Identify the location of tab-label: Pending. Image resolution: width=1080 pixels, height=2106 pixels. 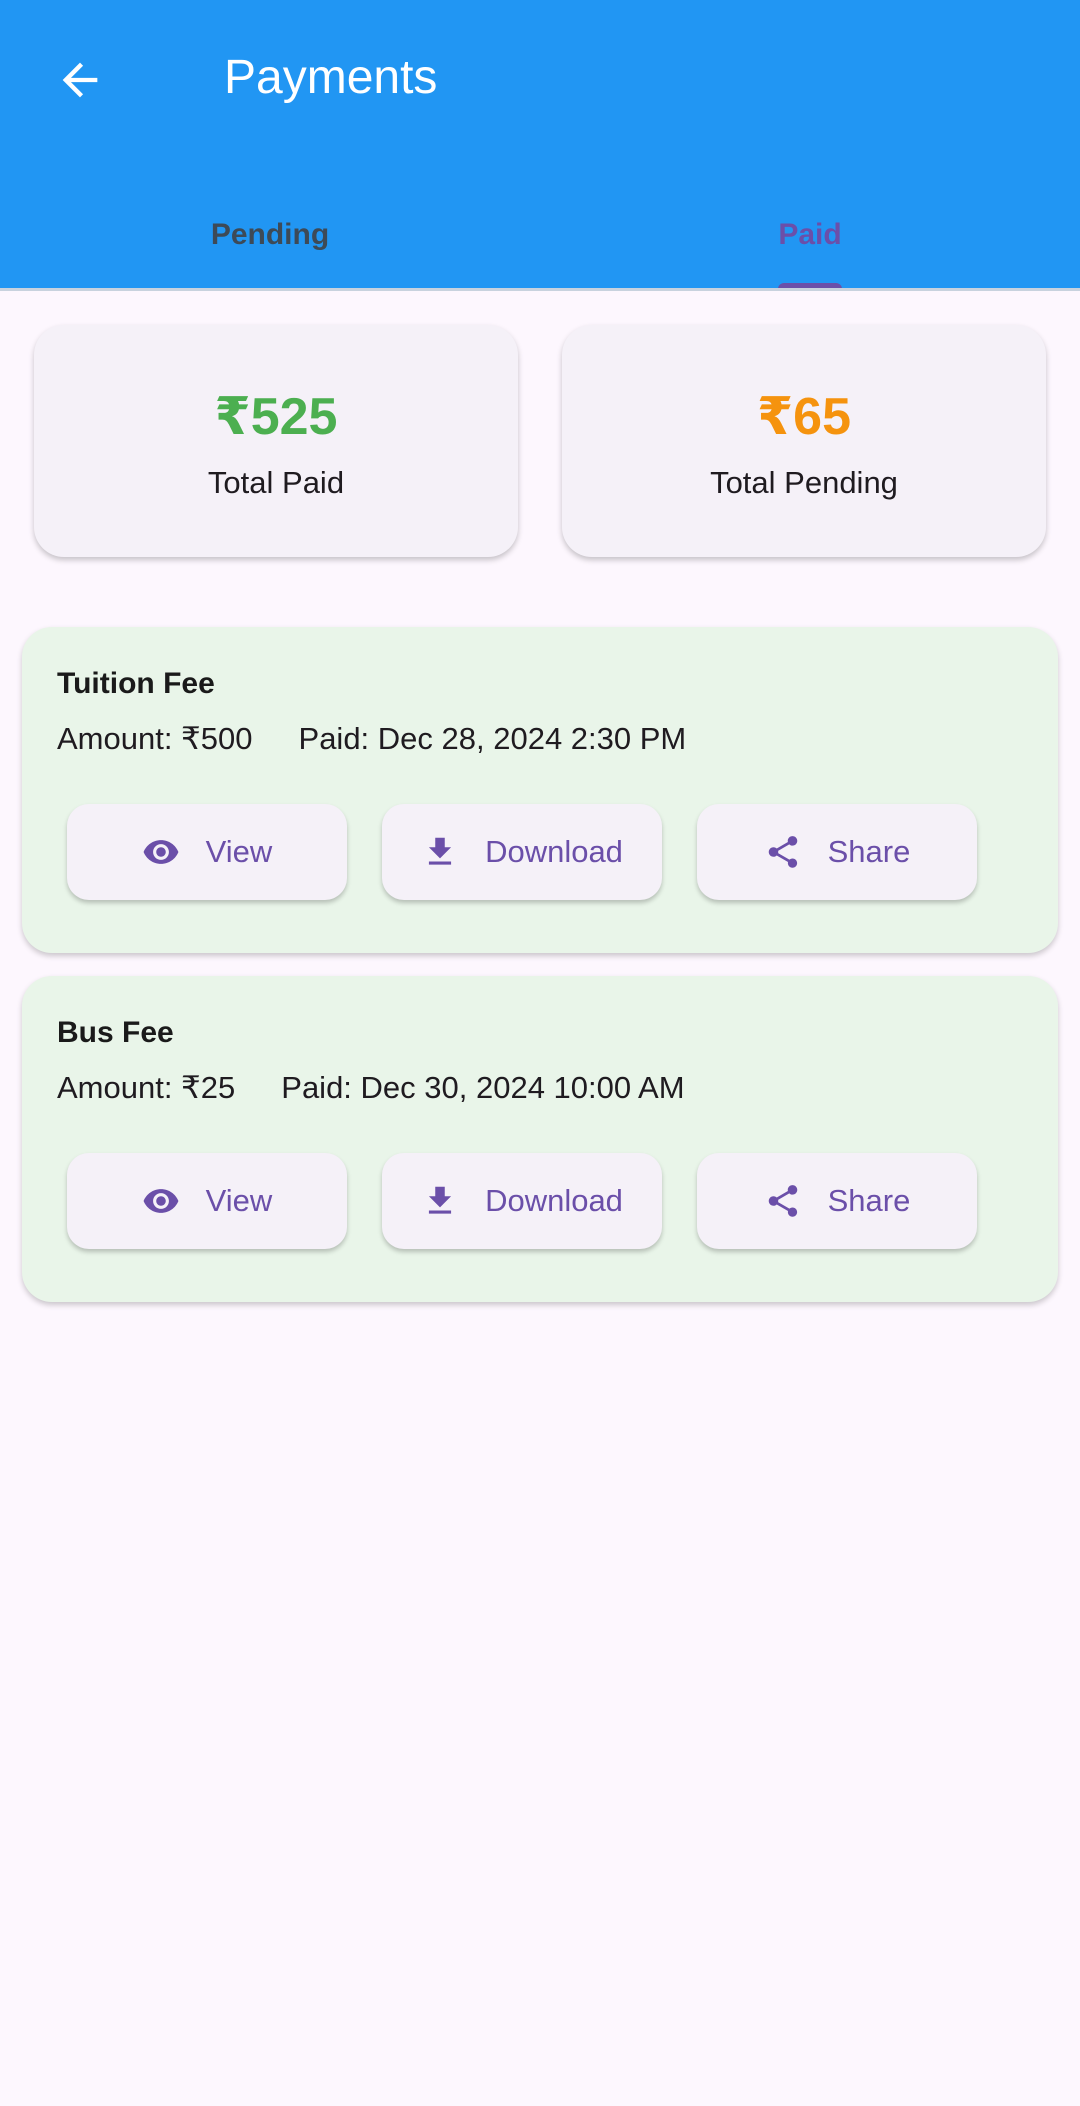
(270, 234).